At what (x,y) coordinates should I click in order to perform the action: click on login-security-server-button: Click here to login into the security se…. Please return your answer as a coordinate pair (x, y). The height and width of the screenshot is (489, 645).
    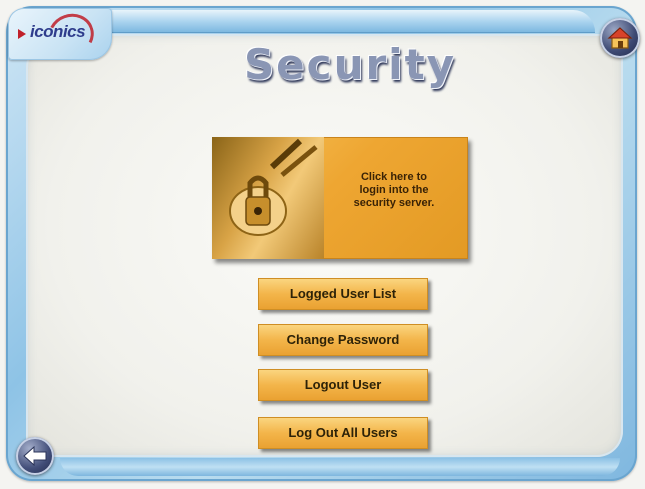
    Looking at the image, I should click on (340, 198).